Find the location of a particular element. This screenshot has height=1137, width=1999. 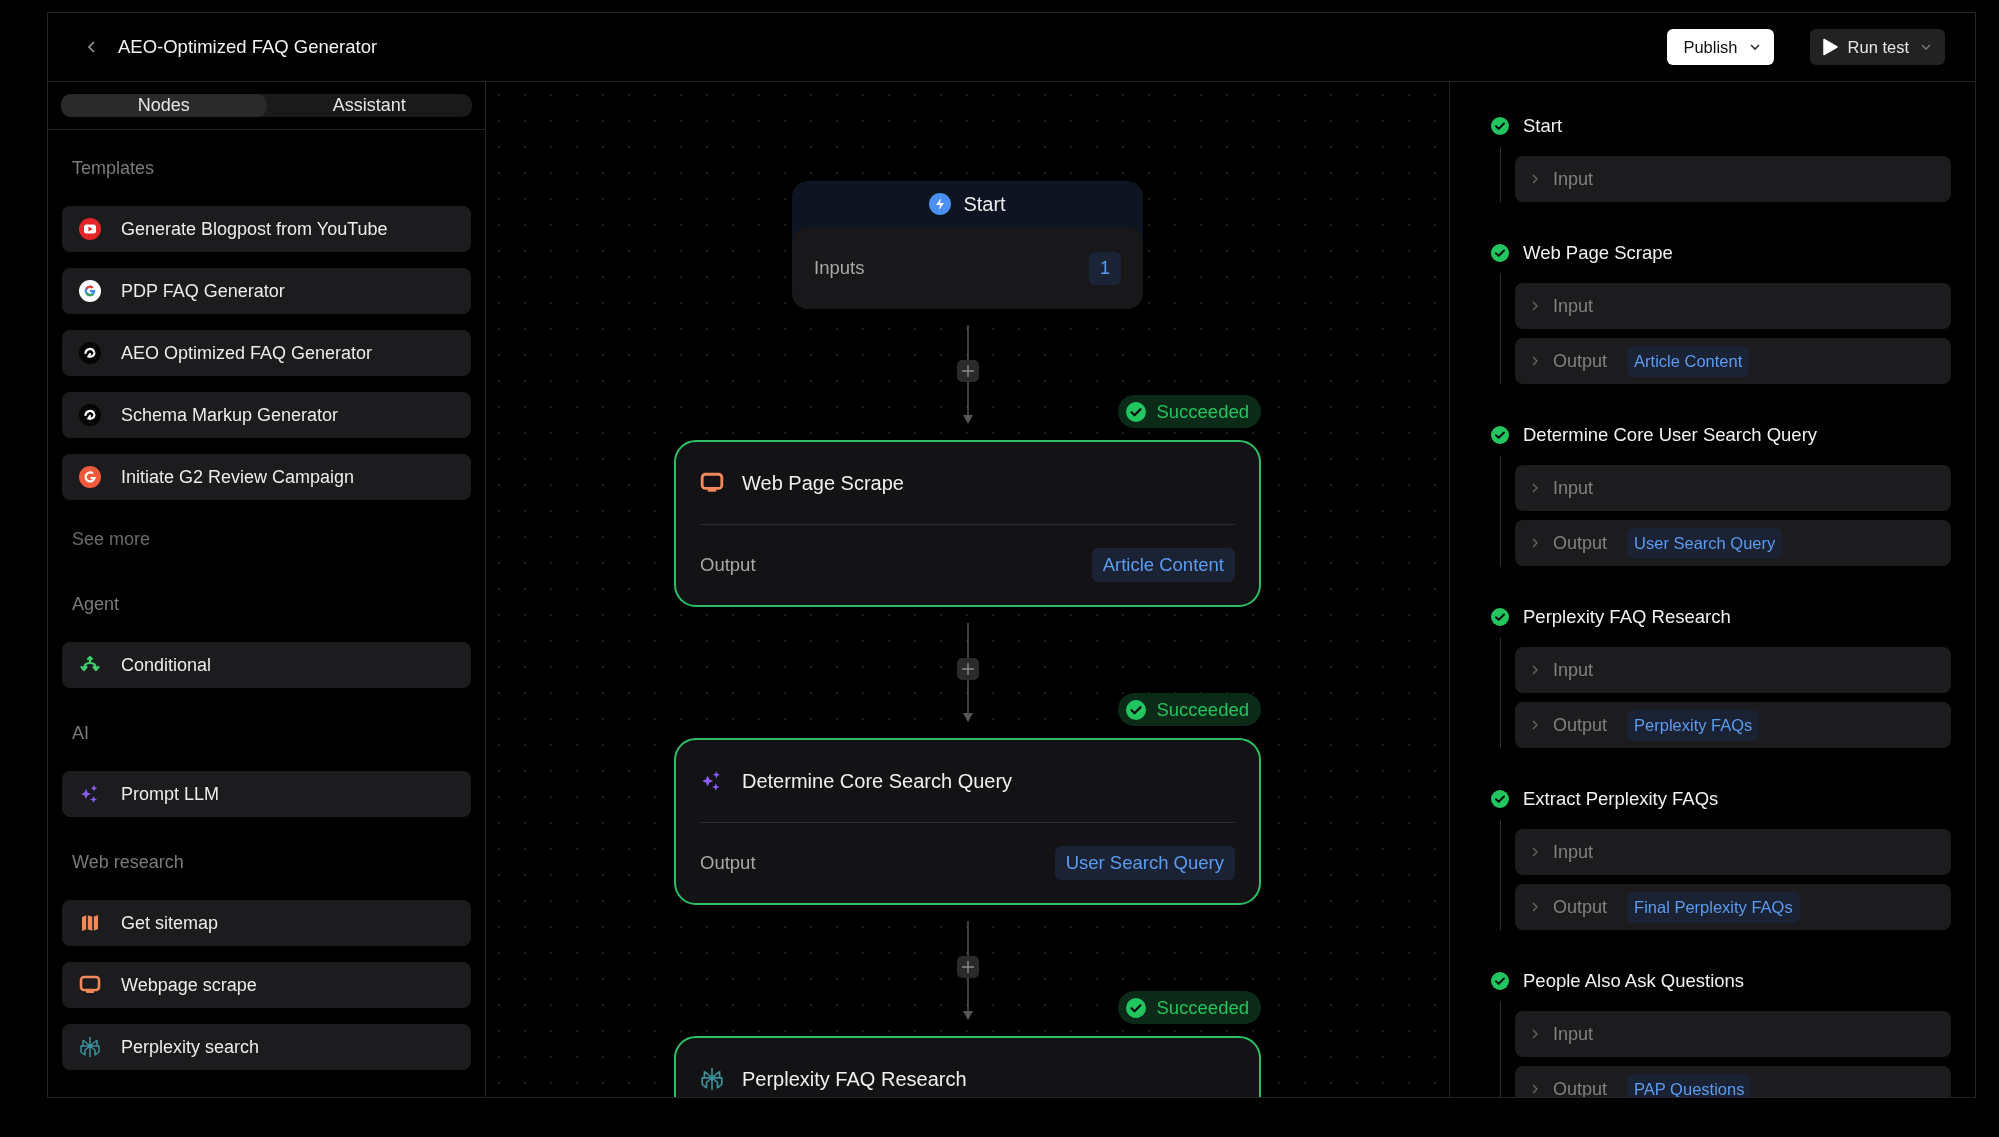

workflow-node: Perplexity FAQ Research is located at coordinates (967, 1066).